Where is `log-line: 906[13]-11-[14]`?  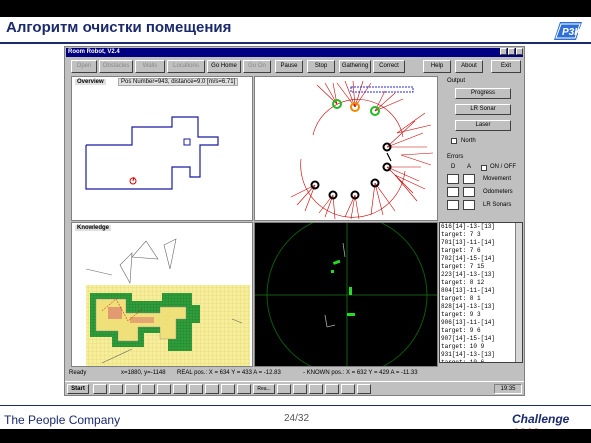
log-line: 906[13]-11-[14] is located at coordinates (481, 323).